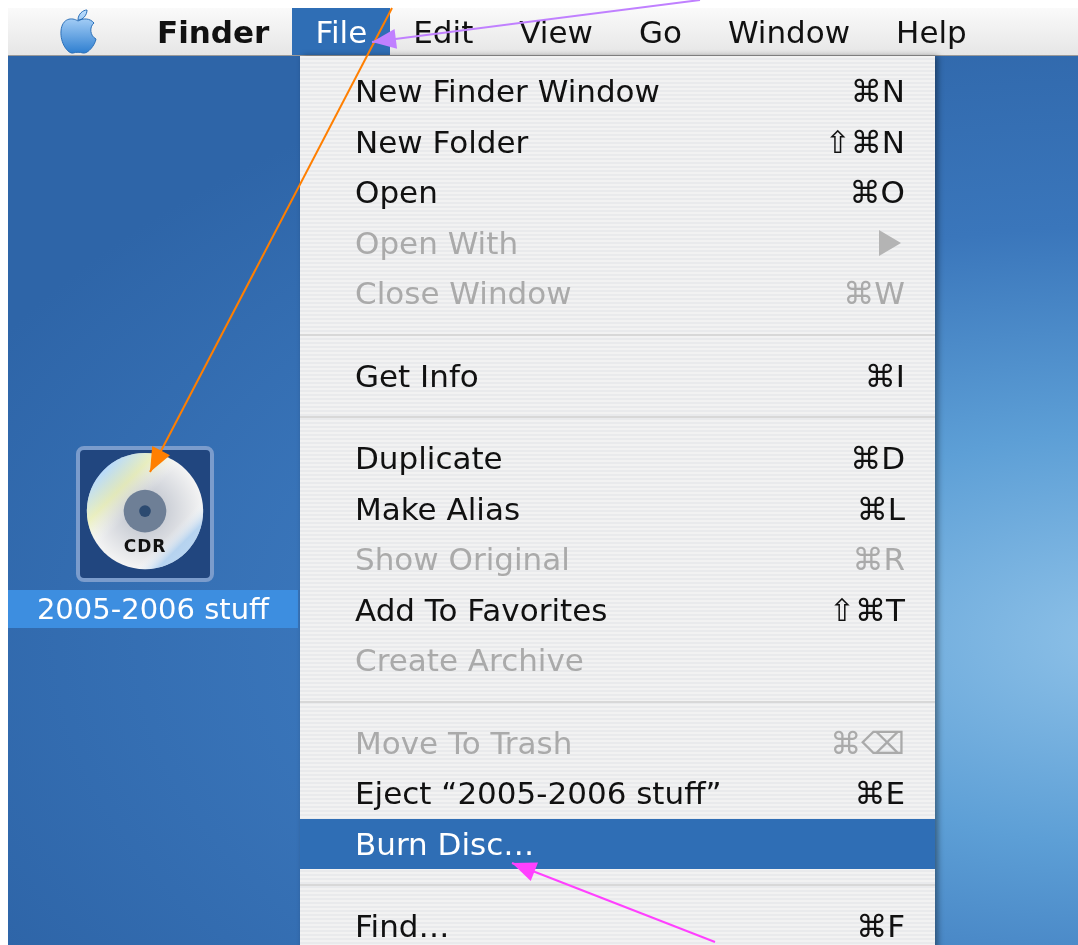  I want to click on menu-item-label: Close Window, so click(464, 293).